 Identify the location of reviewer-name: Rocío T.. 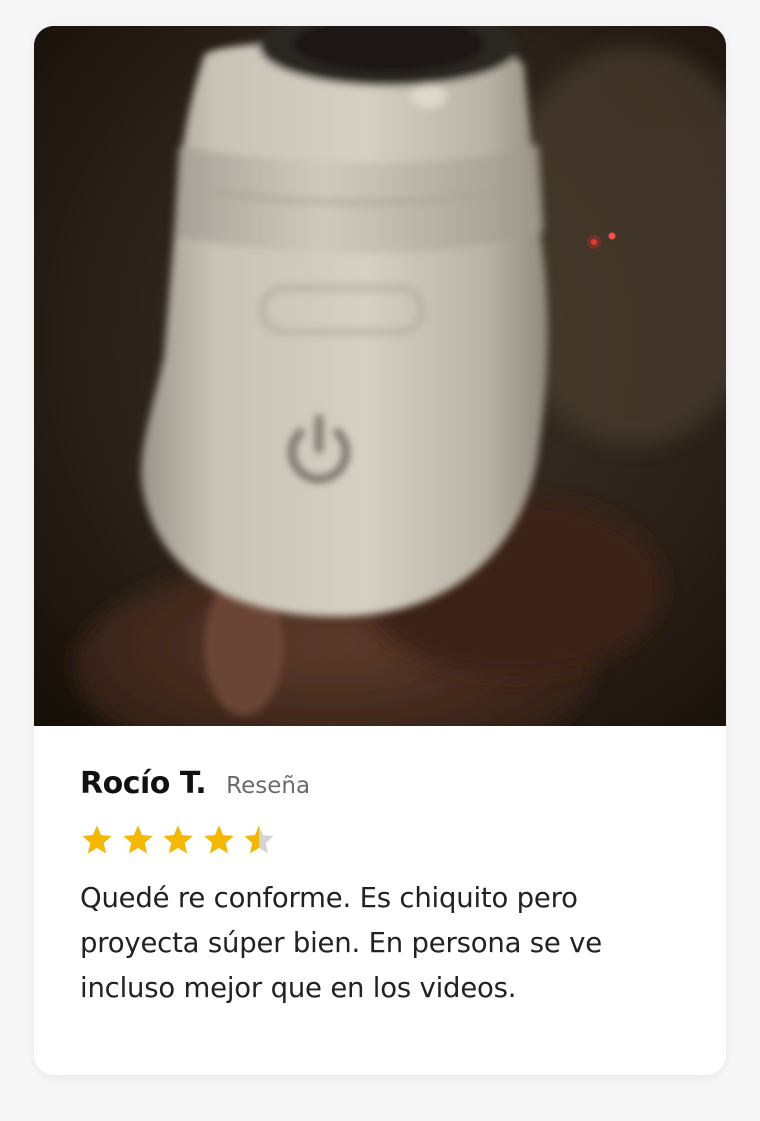
(143, 783).